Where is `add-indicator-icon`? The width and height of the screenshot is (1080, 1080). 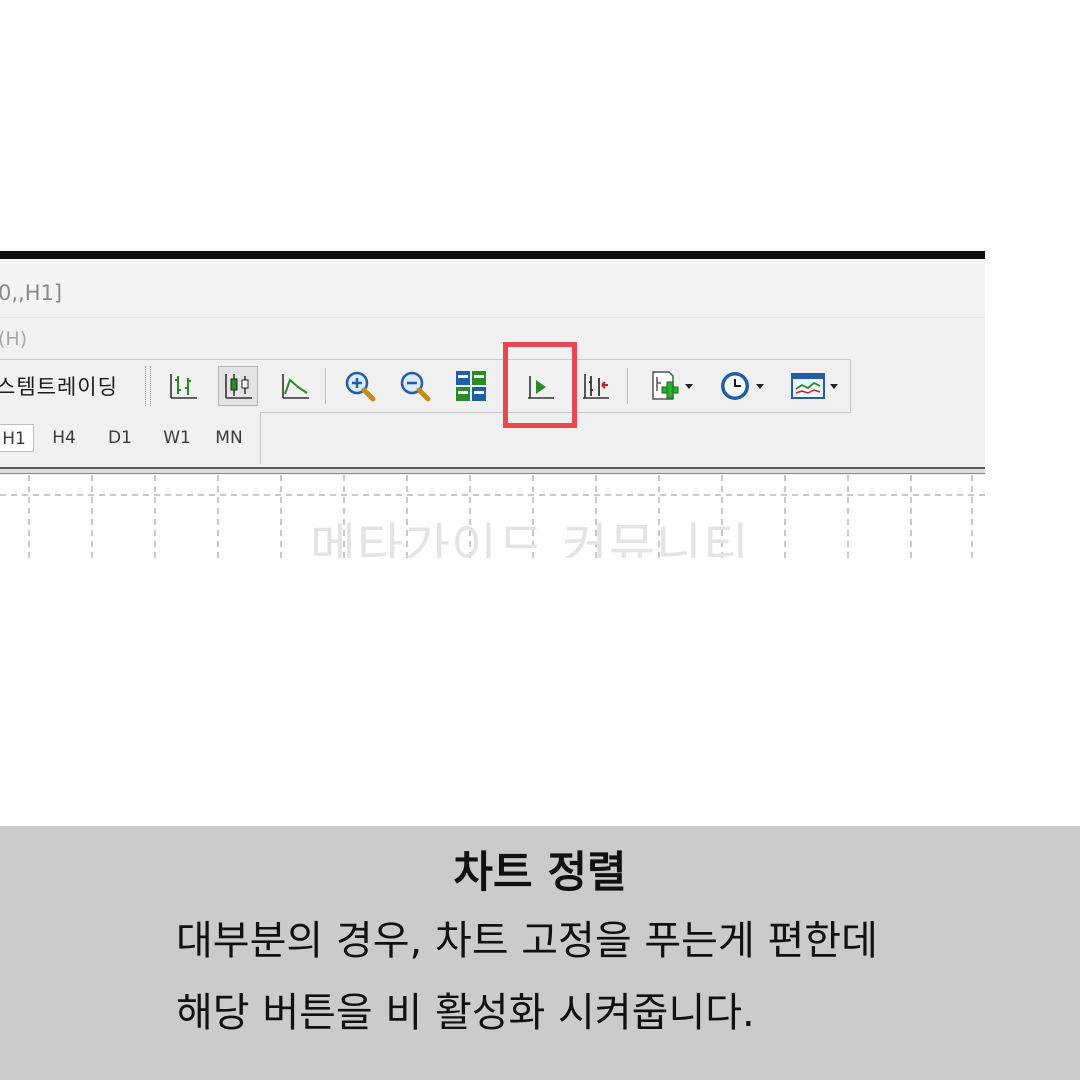
add-indicator-icon is located at coordinates (665, 385).